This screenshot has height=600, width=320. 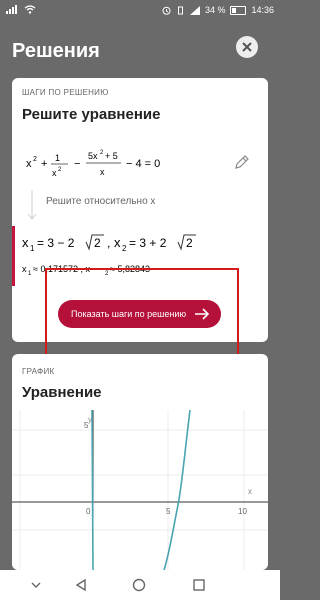 What do you see at coordinates (93, 156) in the screenshot?
I see `svg-text: 5x` at bounding box center [93, 156].